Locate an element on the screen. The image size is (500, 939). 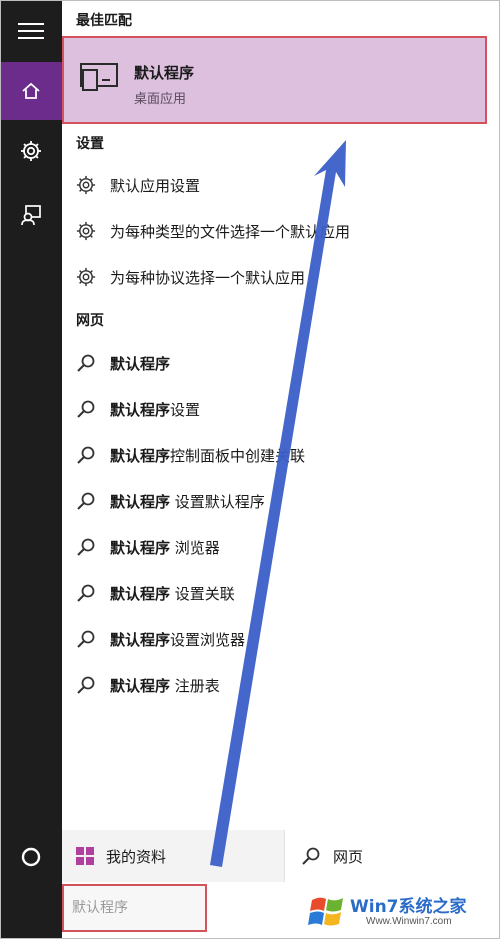
hamburger-menu-icon is located at coordinates (31, 31).